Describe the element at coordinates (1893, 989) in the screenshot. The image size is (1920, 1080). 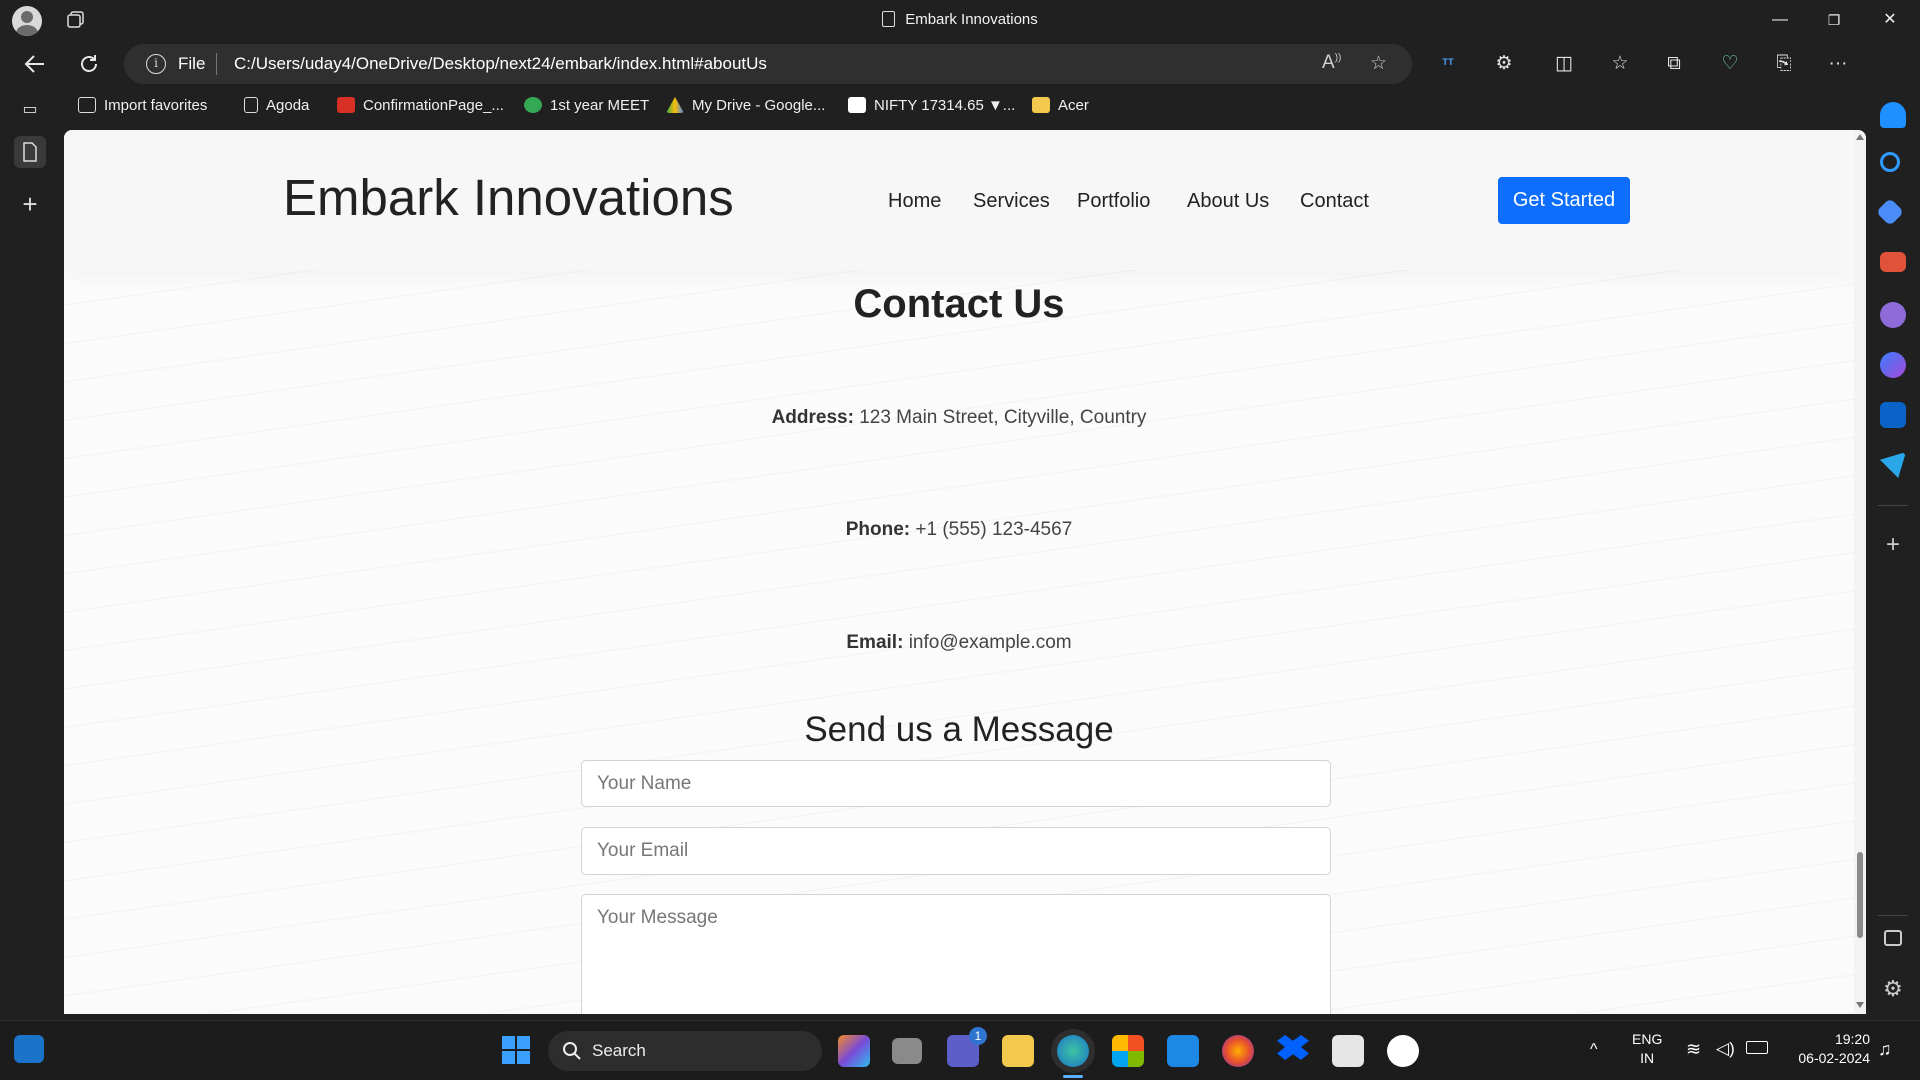
I see `settings-gear-icon: ⚙` at that location.